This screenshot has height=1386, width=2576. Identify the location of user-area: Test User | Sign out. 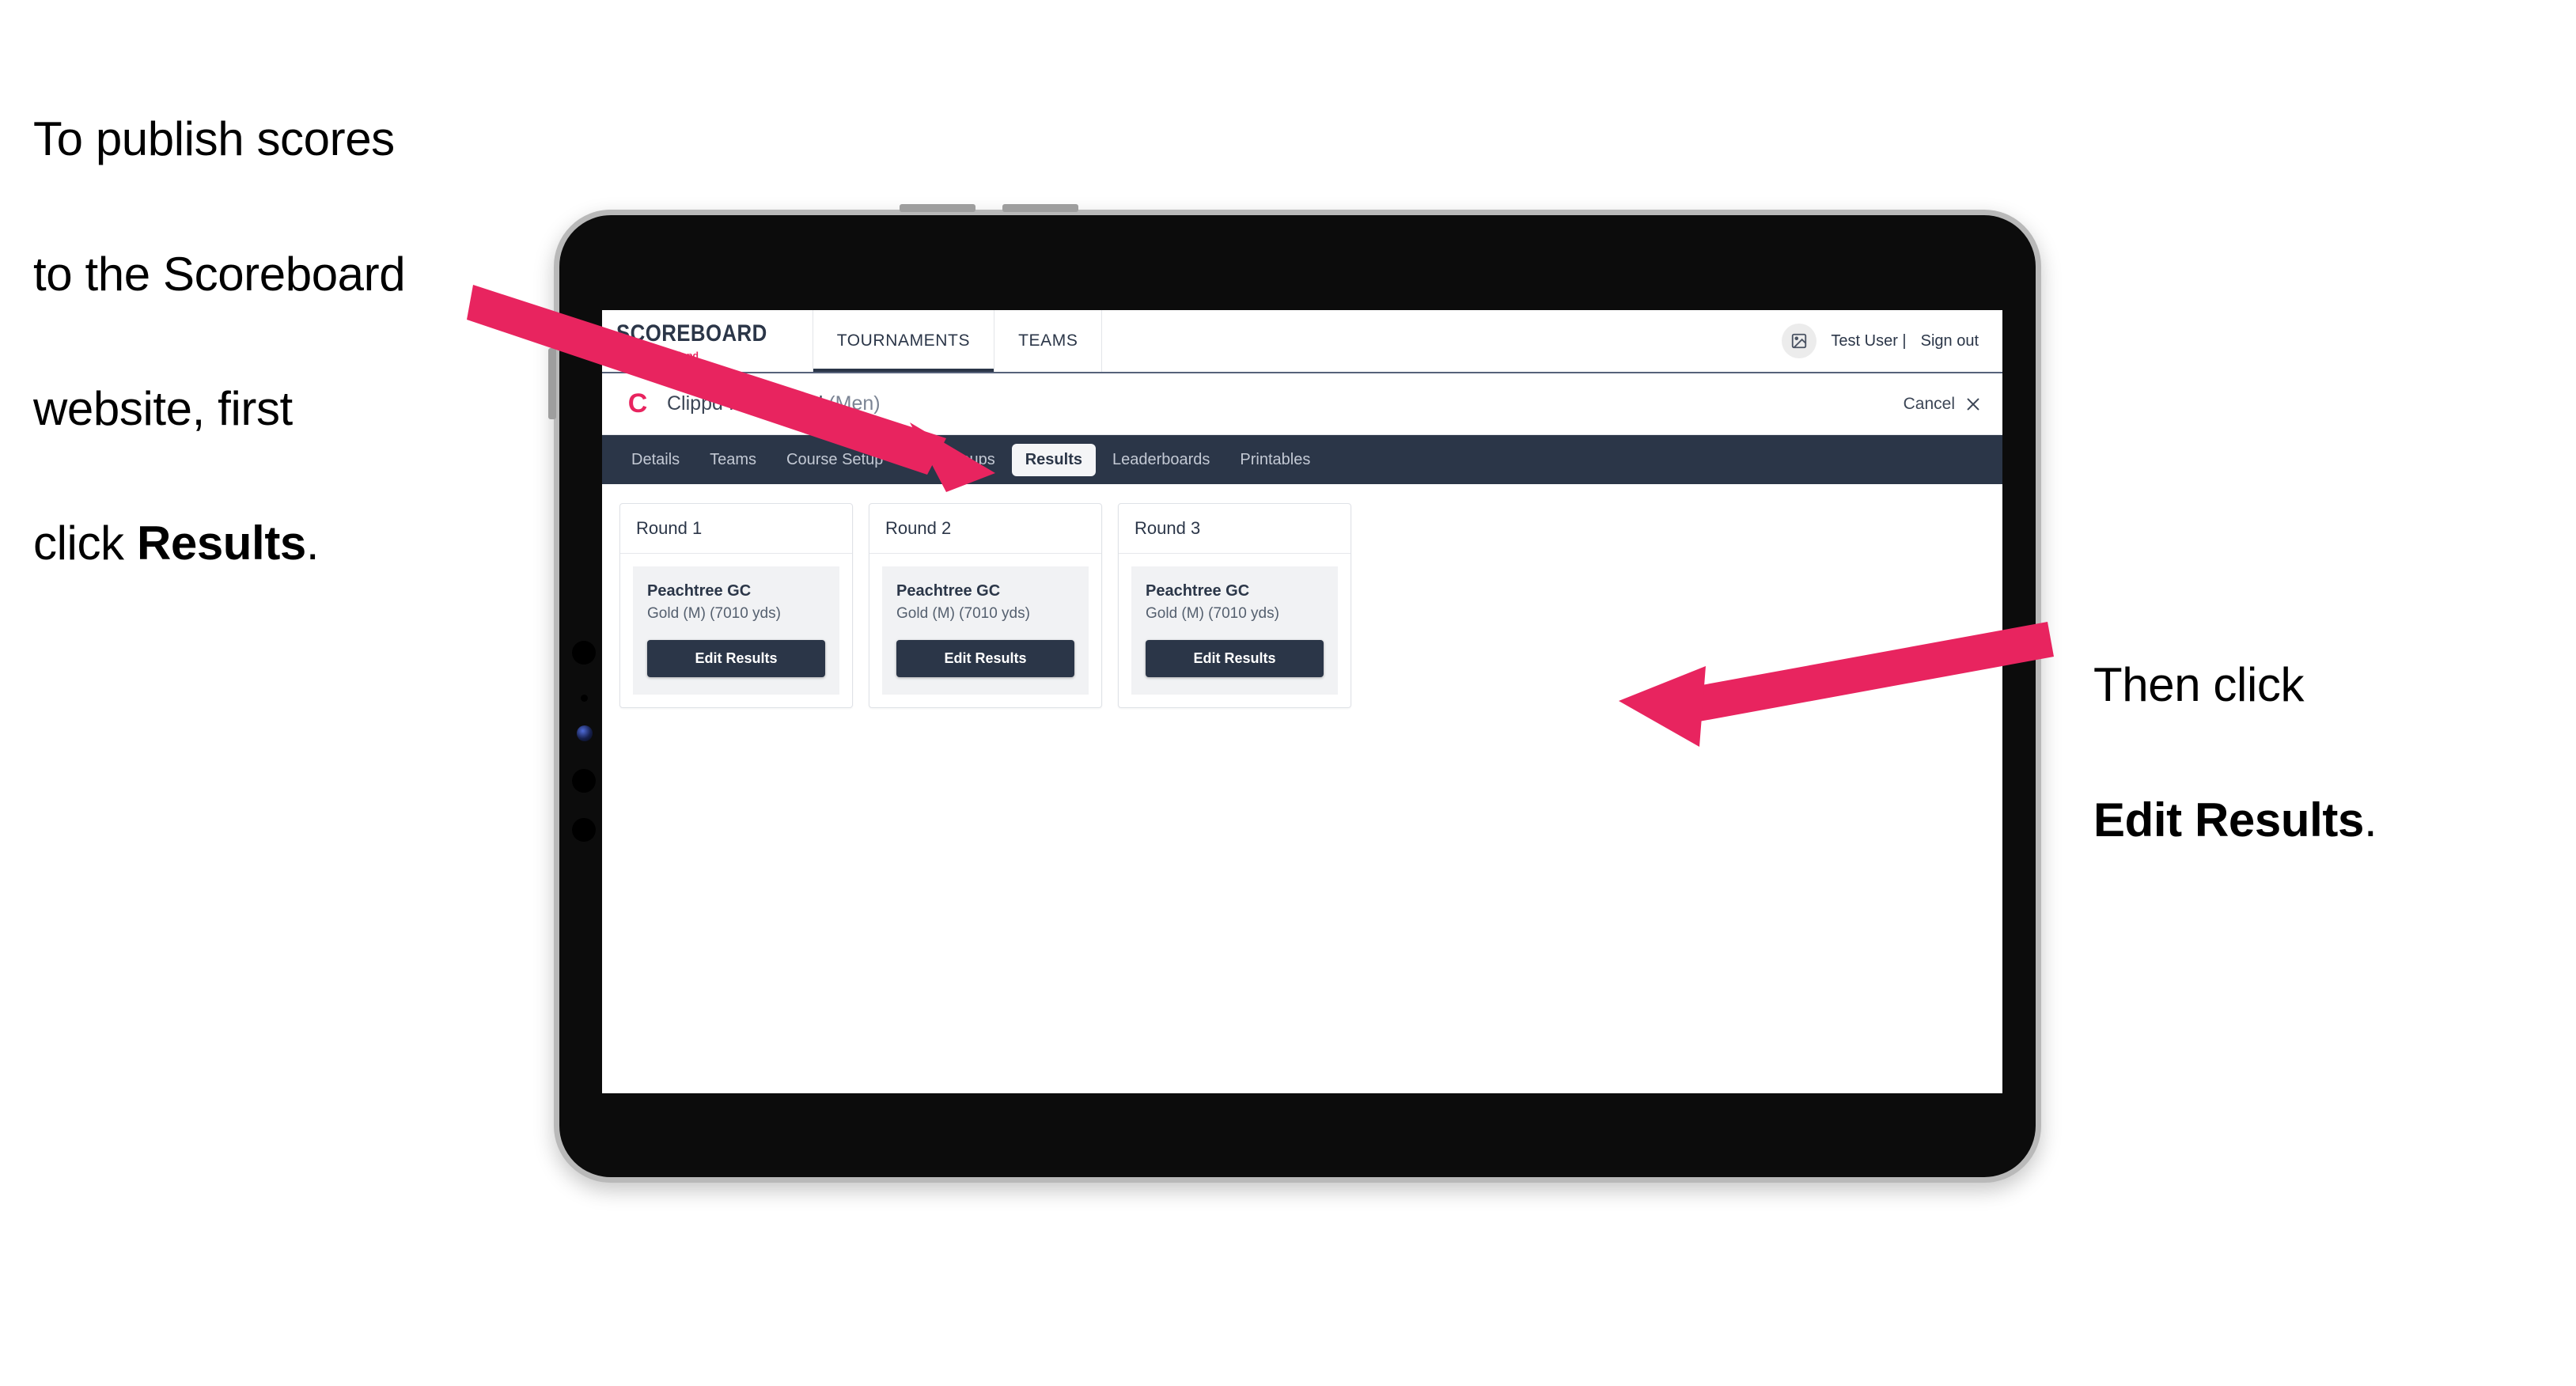
(1892, 341).